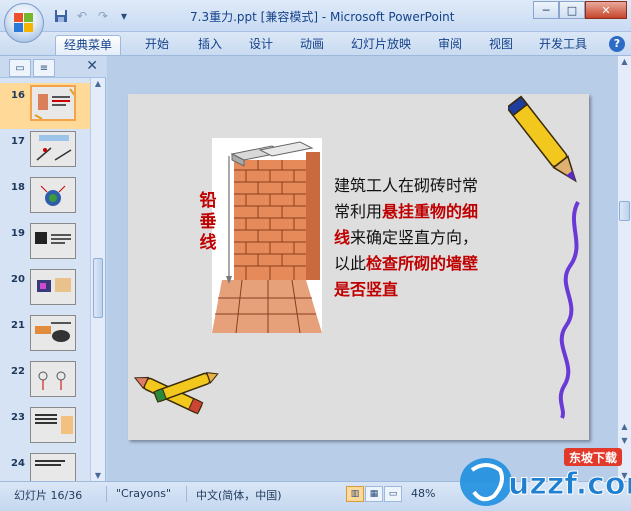 Image resolution: width=631 pixels, height=511 pixels. What do you see at coordinates (355, 494) in the screenshot?
I see `normal-view-icon: ▥` at bounding box center [355, 494].